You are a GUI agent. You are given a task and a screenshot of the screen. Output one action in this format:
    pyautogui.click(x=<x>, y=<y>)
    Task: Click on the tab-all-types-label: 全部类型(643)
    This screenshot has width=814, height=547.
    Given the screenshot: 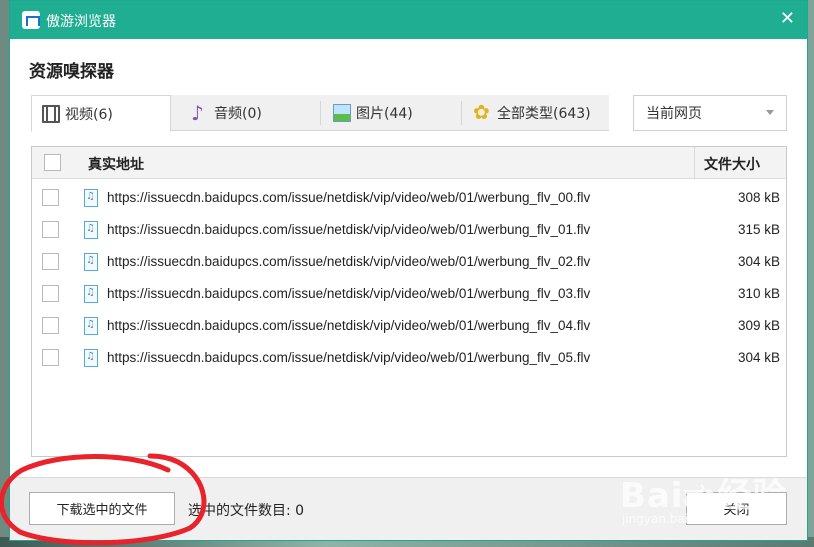 What is the action you would take?
    pyautogui.click(x=544, y=114)
    